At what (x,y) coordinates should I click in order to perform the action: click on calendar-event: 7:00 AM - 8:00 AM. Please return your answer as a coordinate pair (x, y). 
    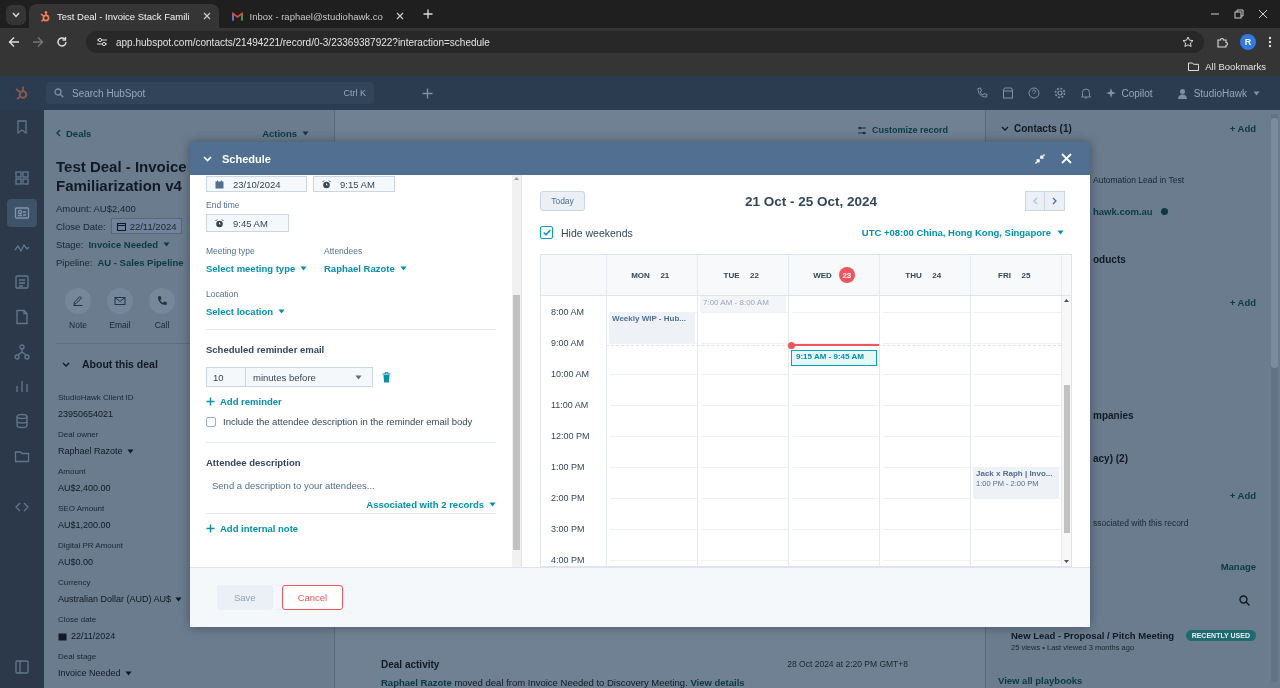
    Looking at the image, I should click on (743, 304).